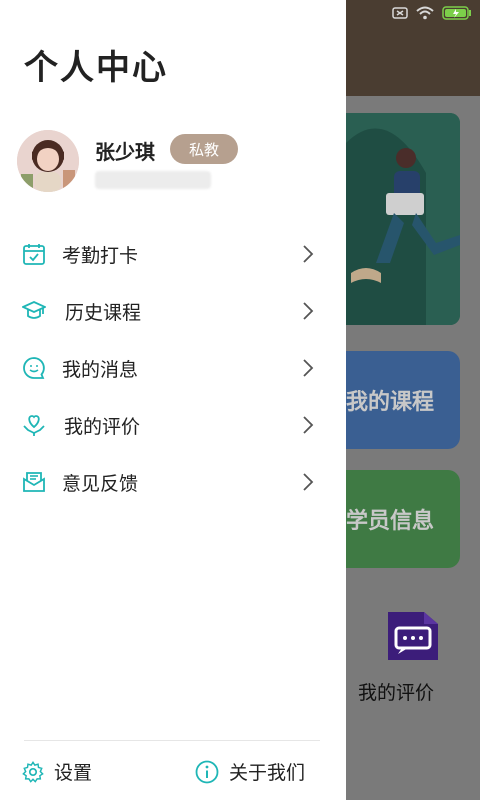  Describe the element at coordinates (125, 152) in the screenshot. I see `user-name: 张少琪` at that location.